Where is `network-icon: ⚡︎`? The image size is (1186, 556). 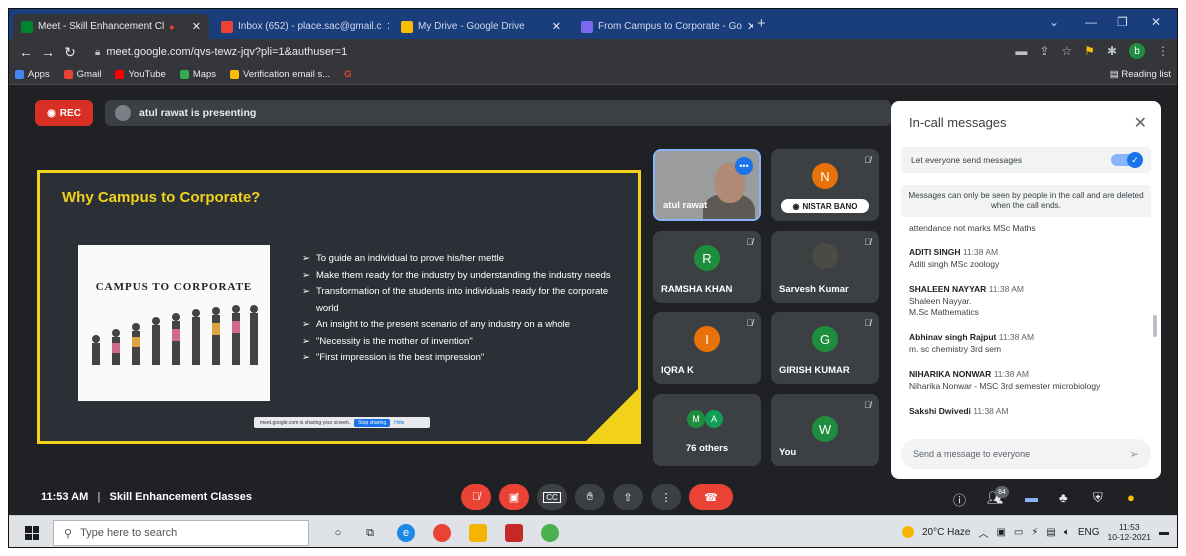 network-icon: ⚡︎ is located at coordinates (1034, 532).